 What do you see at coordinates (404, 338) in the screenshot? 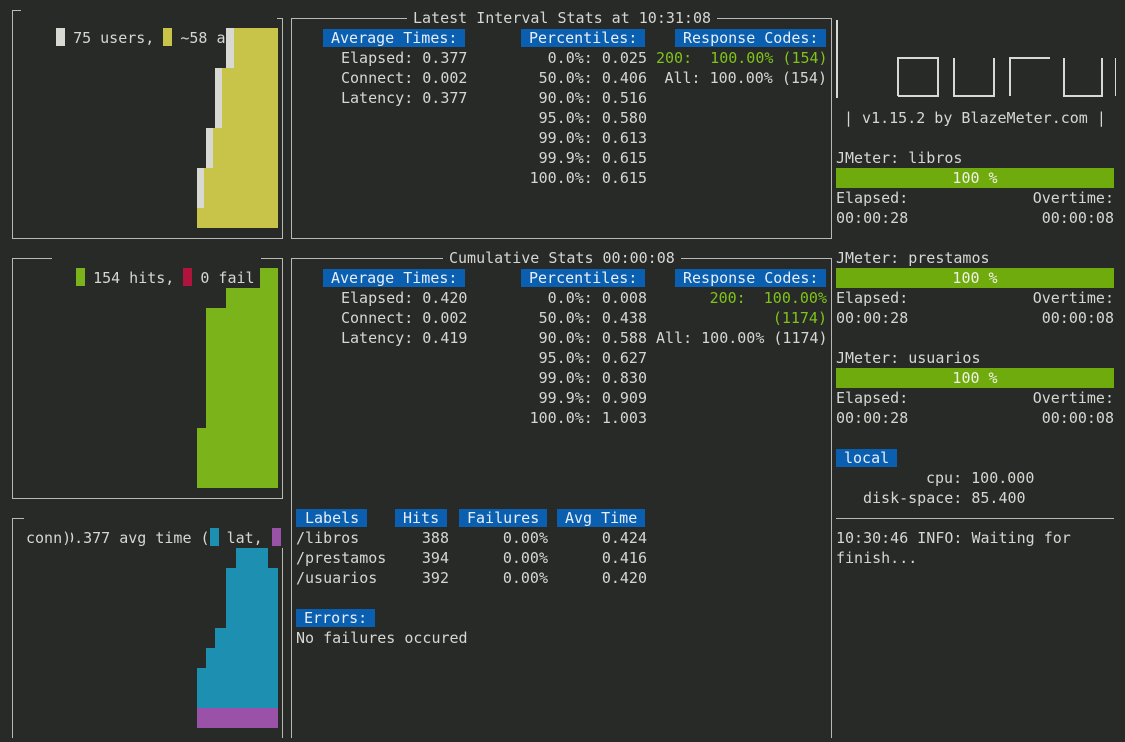
I see `cumulative-latency: Latency: 0.419` at bounding box center [404, 338].